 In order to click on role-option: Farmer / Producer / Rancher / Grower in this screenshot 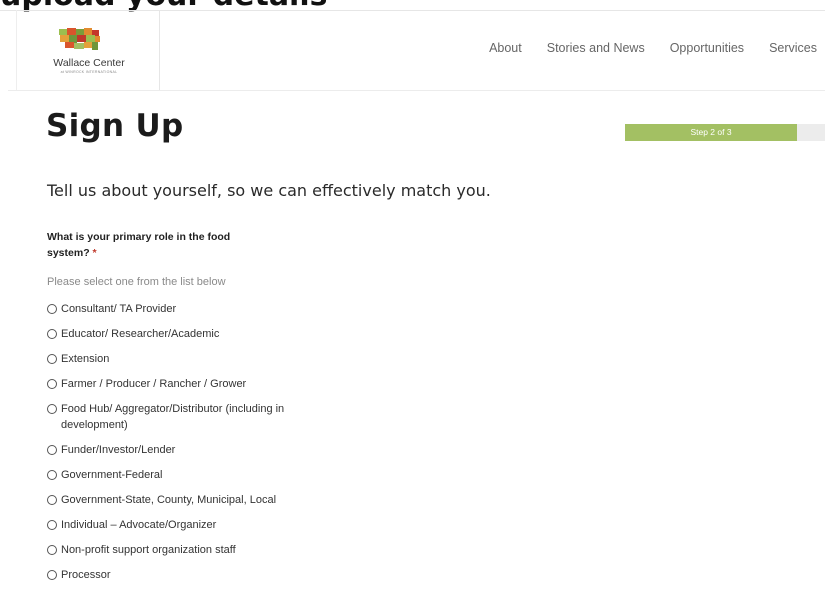, I will do `click(177, 384)`.